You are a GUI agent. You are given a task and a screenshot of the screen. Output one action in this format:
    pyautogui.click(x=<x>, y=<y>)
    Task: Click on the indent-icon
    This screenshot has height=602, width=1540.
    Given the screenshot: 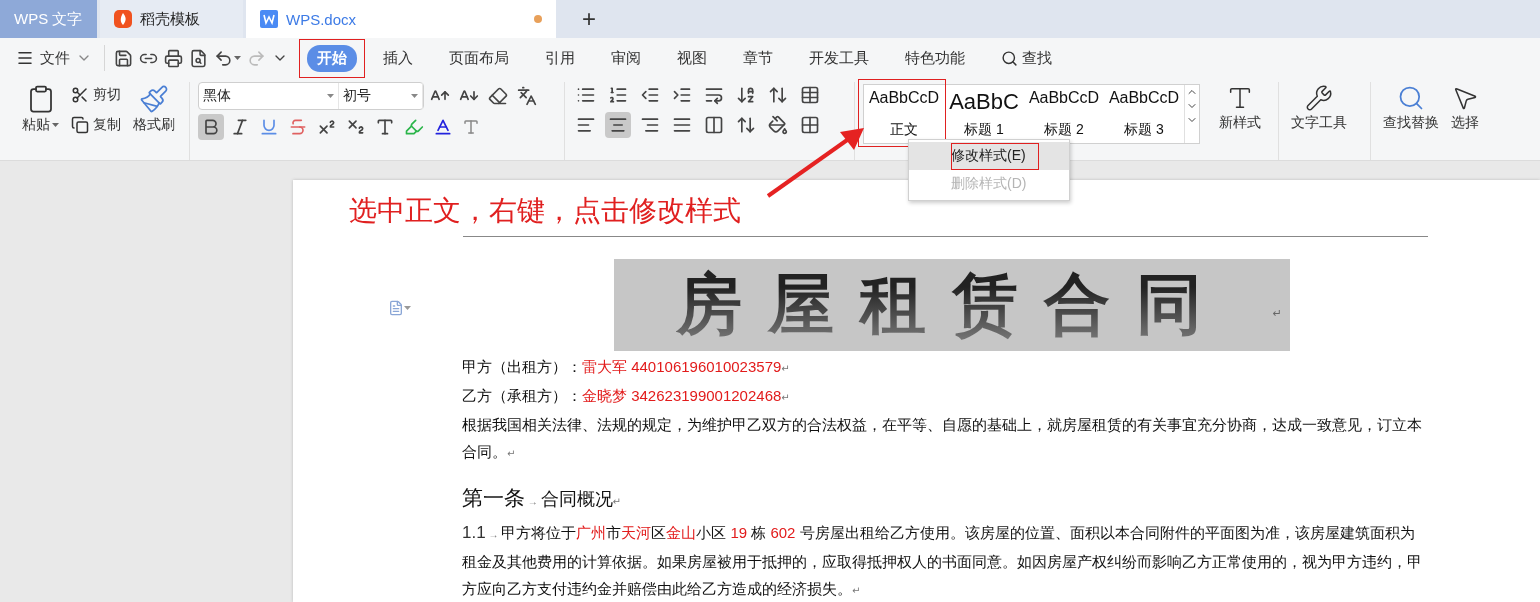 What is the action you would take?
    pyautogui.click(x=682, y=95)
    